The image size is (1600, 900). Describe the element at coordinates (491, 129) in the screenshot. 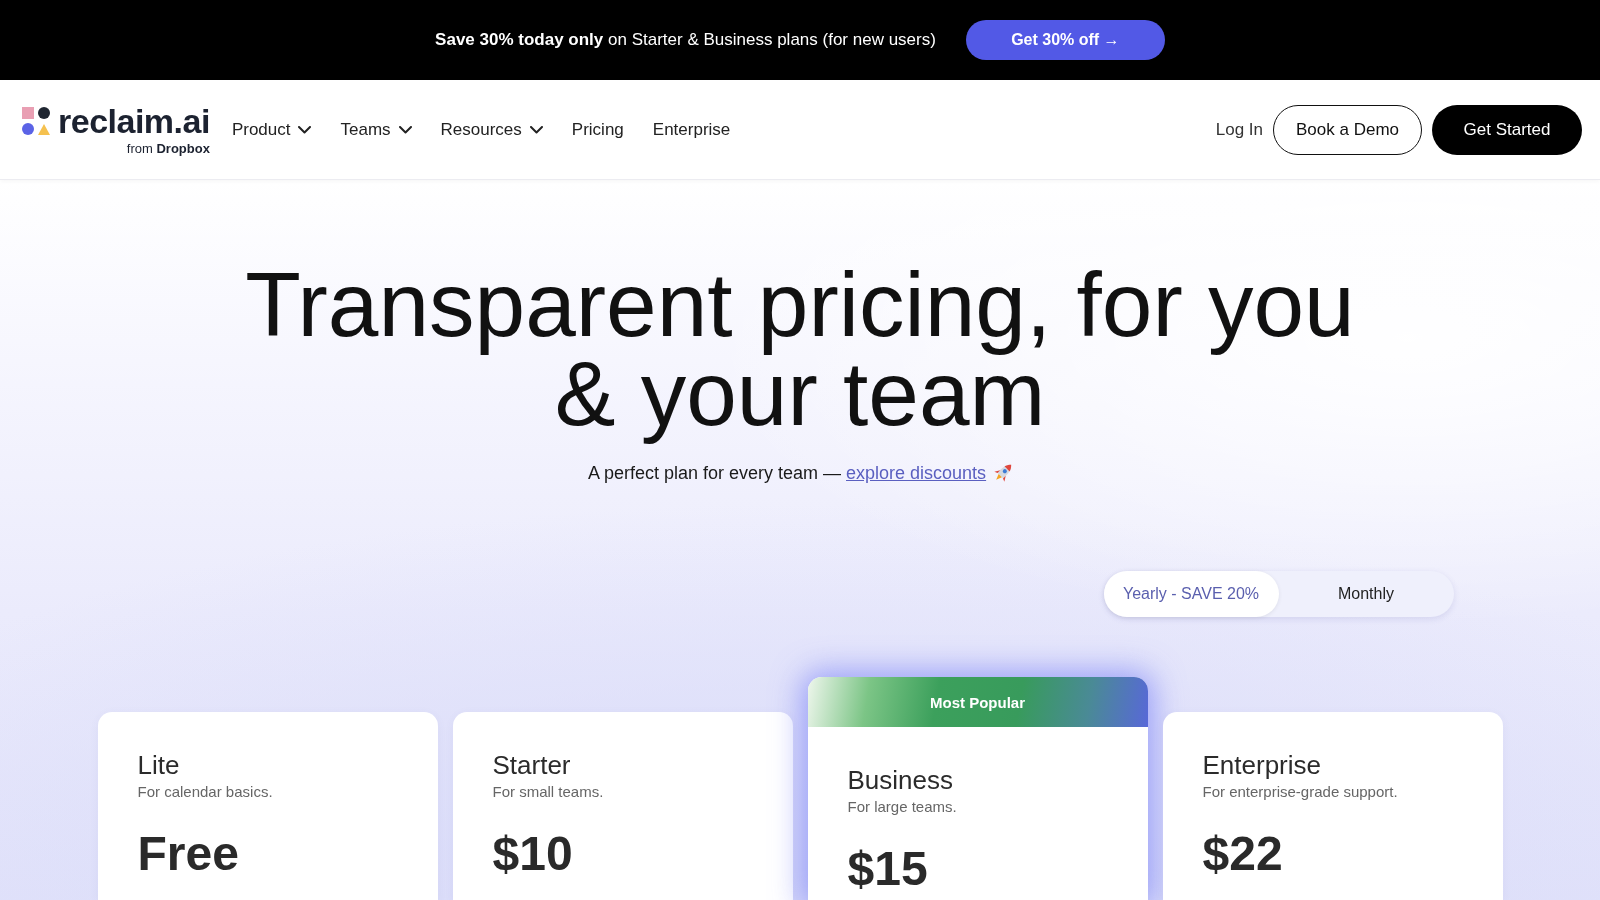

I see `nav-menu-item: Resources` at that location.